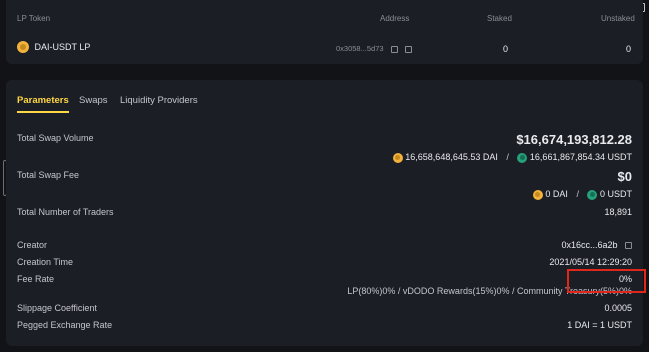 Image resolution: width=649 pixels, height=352 pixels. I want to click on header-unstaked: Unstaked, so click(618, 18).